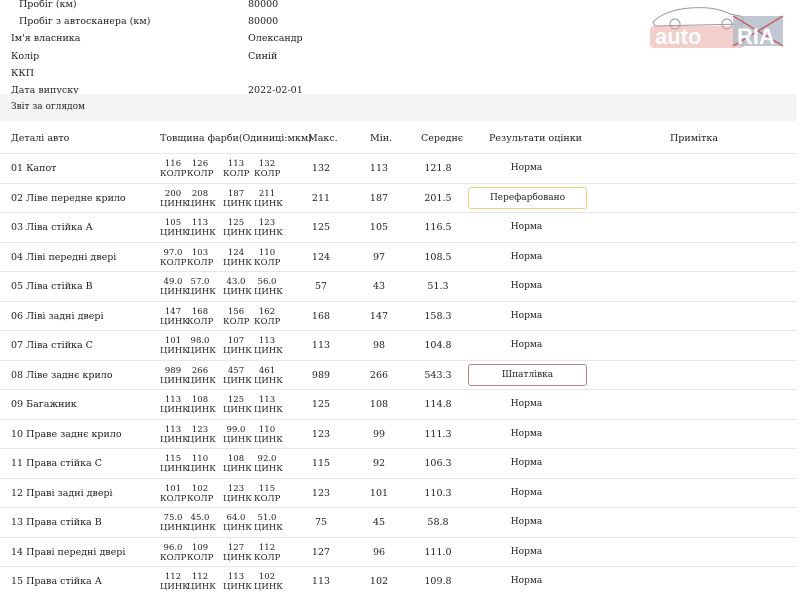  Describe the element at coordinates (56, 581) in the screenshot. I see `part-name: 15 Права стійка А` at that location.